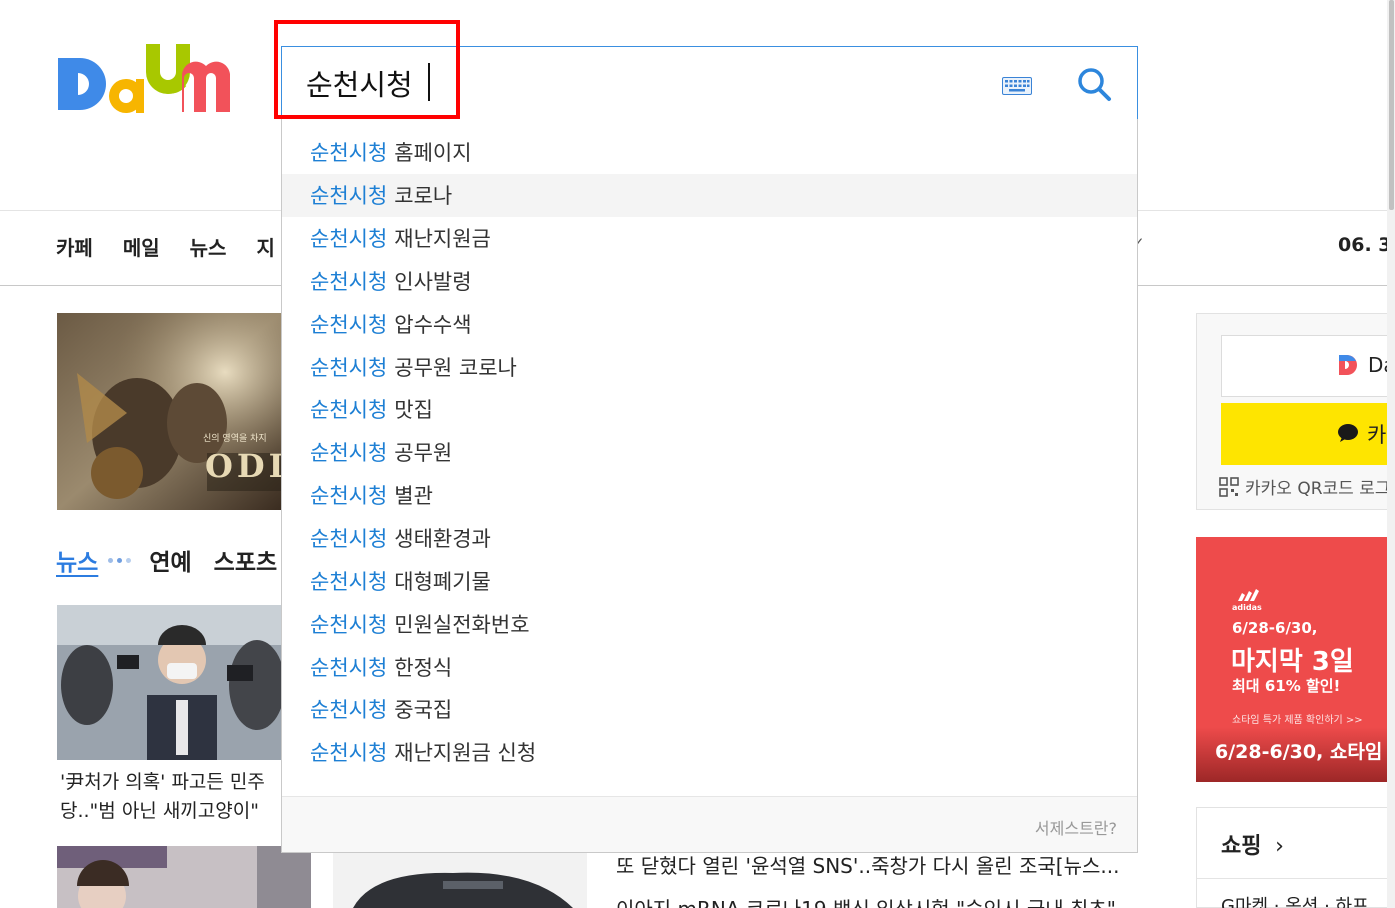  Describe the element at coordinates (1365, 245) in the screenshot. I see `nav-date: 06. 3` at that location.